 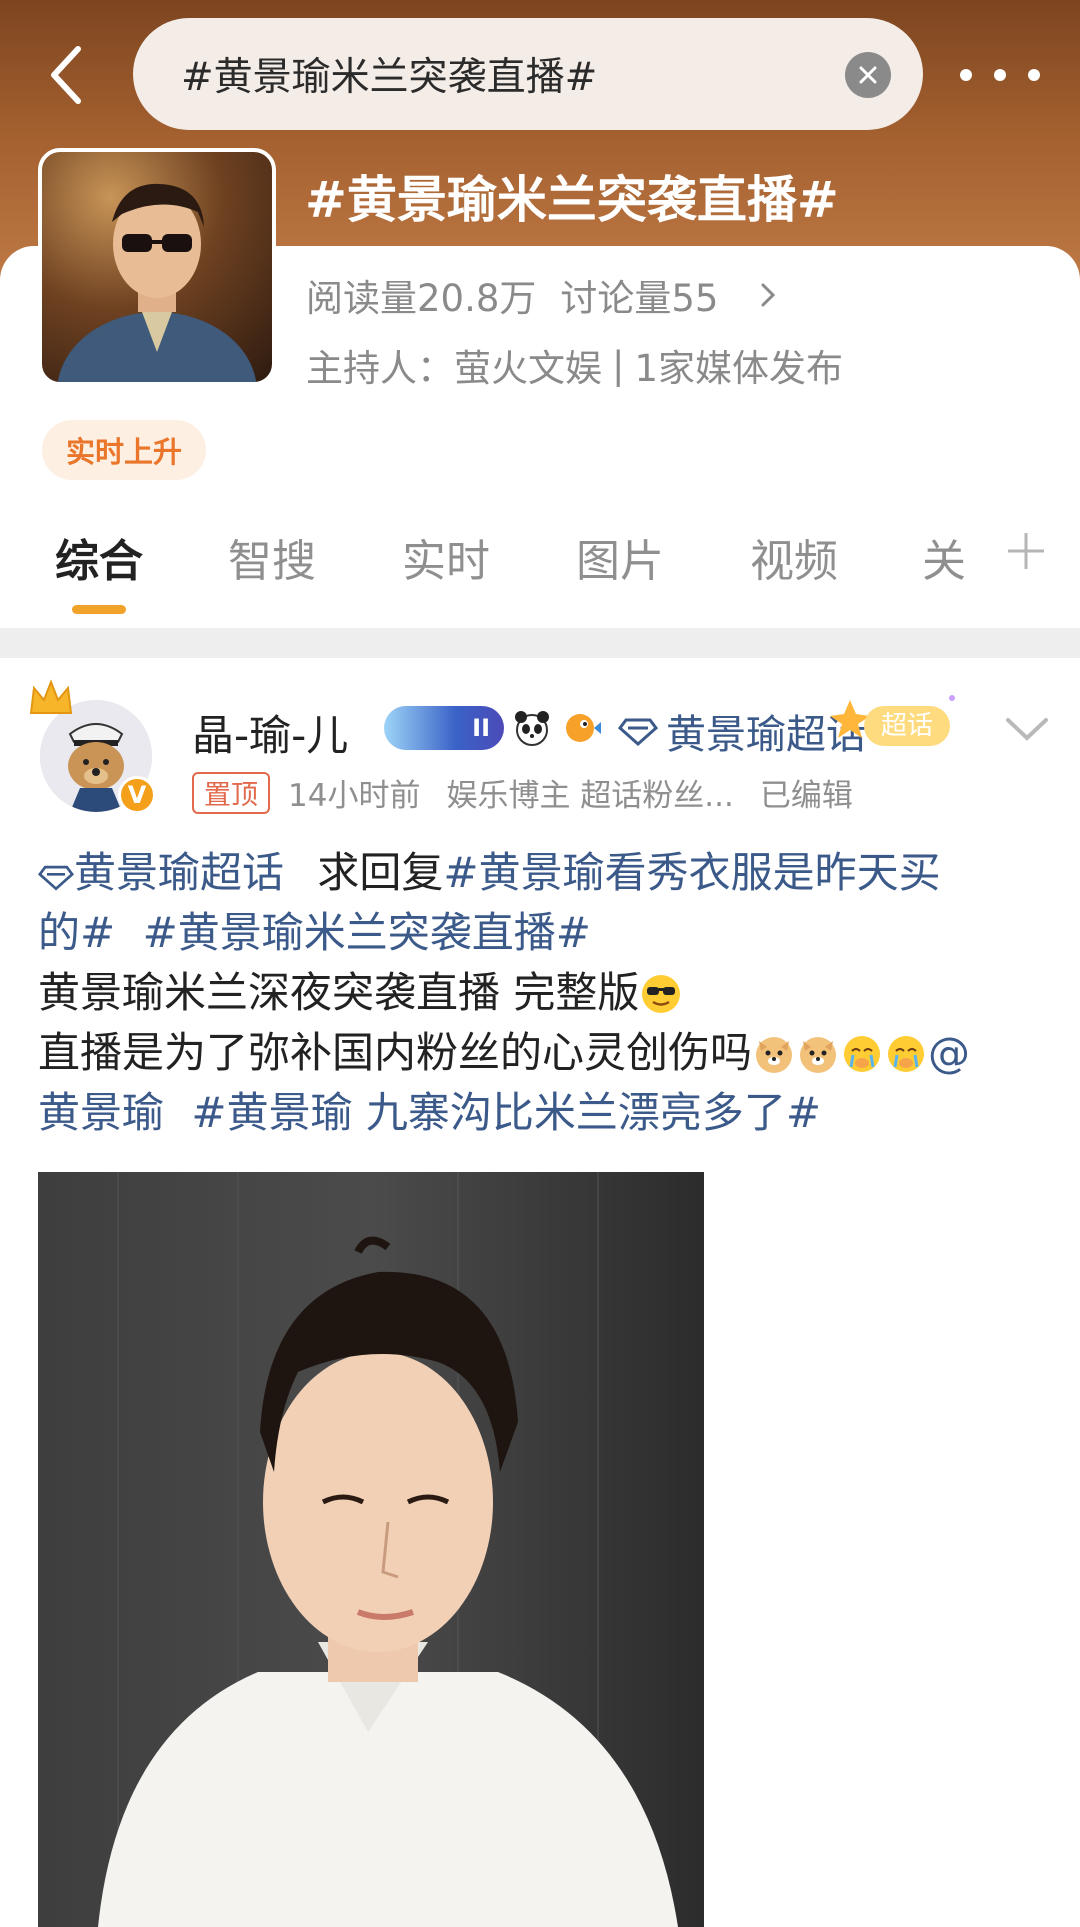 I want to click on discussion-count: 讨论量55, so click(x=639, y=298).